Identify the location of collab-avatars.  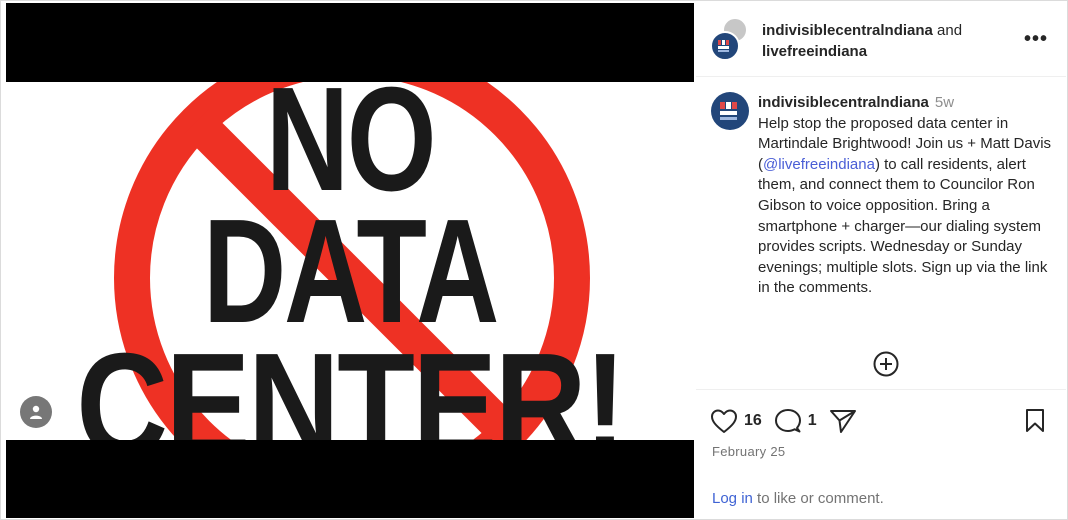
(730, 39).